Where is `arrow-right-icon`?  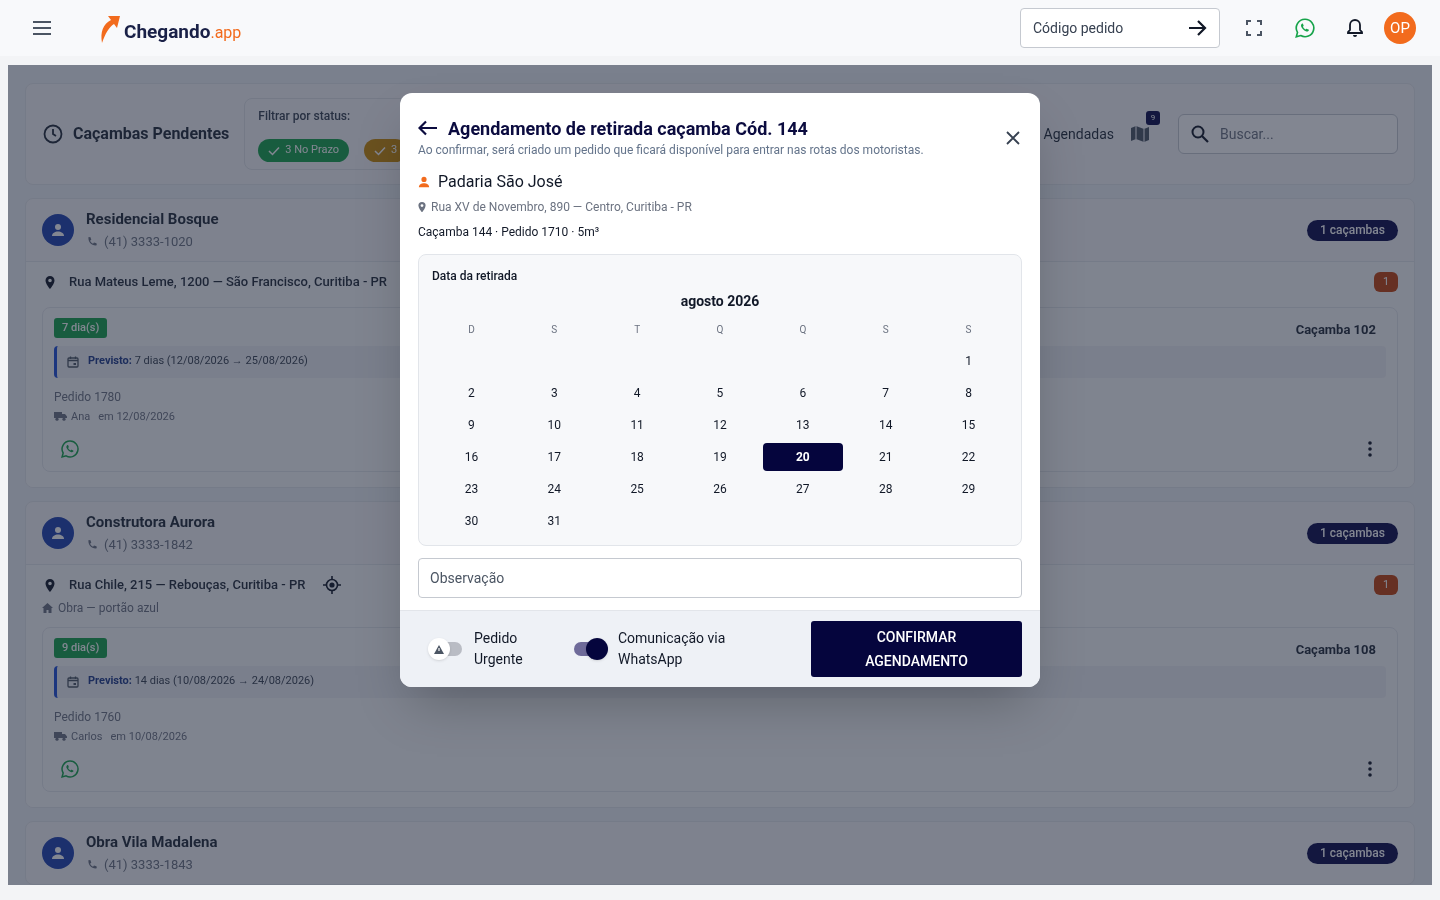 arrow-right-icon is located at coordinates (1198, 28).